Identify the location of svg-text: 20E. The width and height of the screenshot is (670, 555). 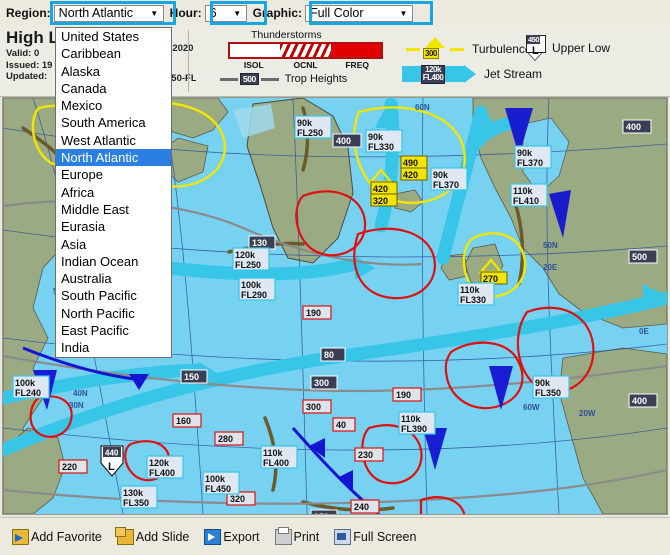
(550, 267).